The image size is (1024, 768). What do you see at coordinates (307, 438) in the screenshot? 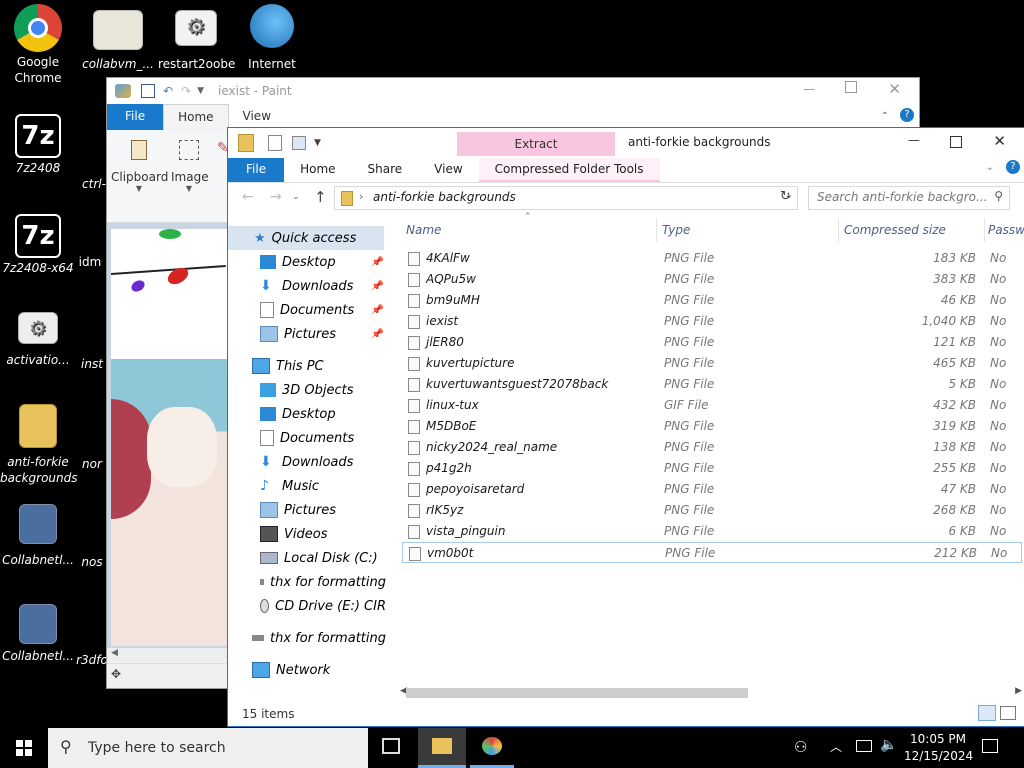
I see `nav-documents: Documents` at bounding box center [307, 438].